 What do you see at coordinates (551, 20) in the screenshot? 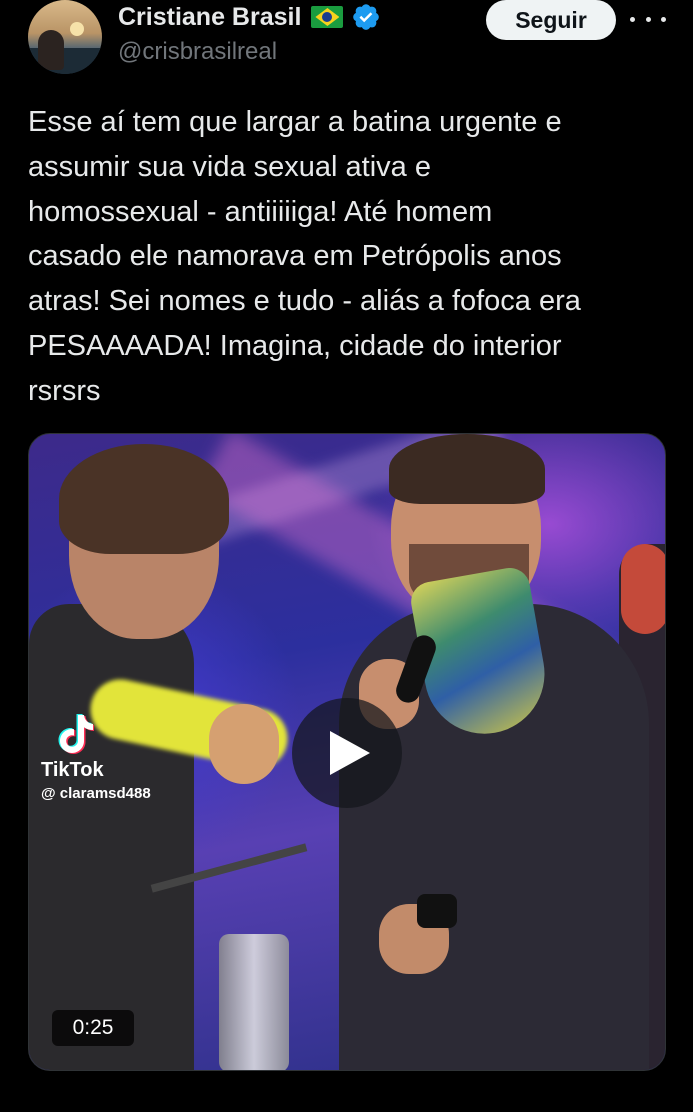
I see `follow-button: Seguir` at bounding box center [551, 20].